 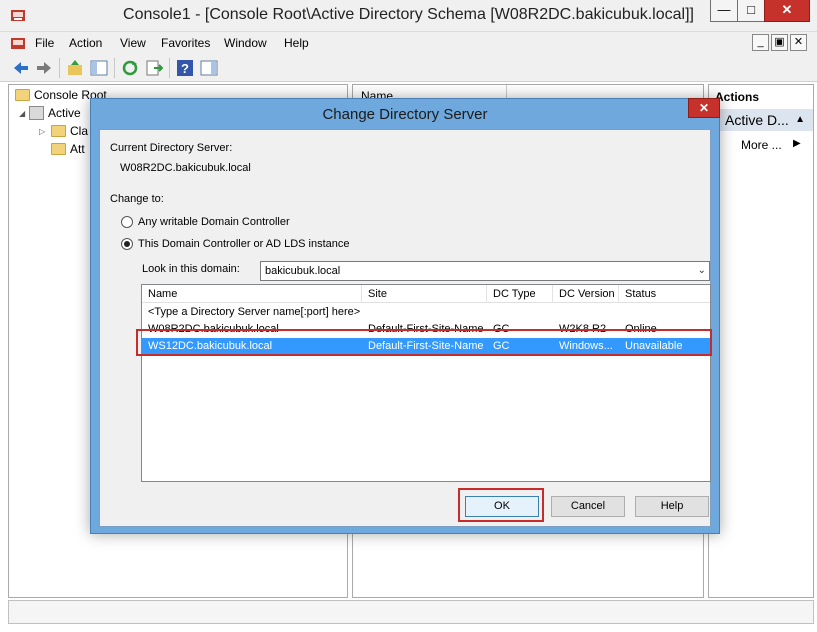 What do you see at coordinates (586, 294) in the screenshot?
I see `column-header-dc-version: DC Version` at bounding box center [586, 294].